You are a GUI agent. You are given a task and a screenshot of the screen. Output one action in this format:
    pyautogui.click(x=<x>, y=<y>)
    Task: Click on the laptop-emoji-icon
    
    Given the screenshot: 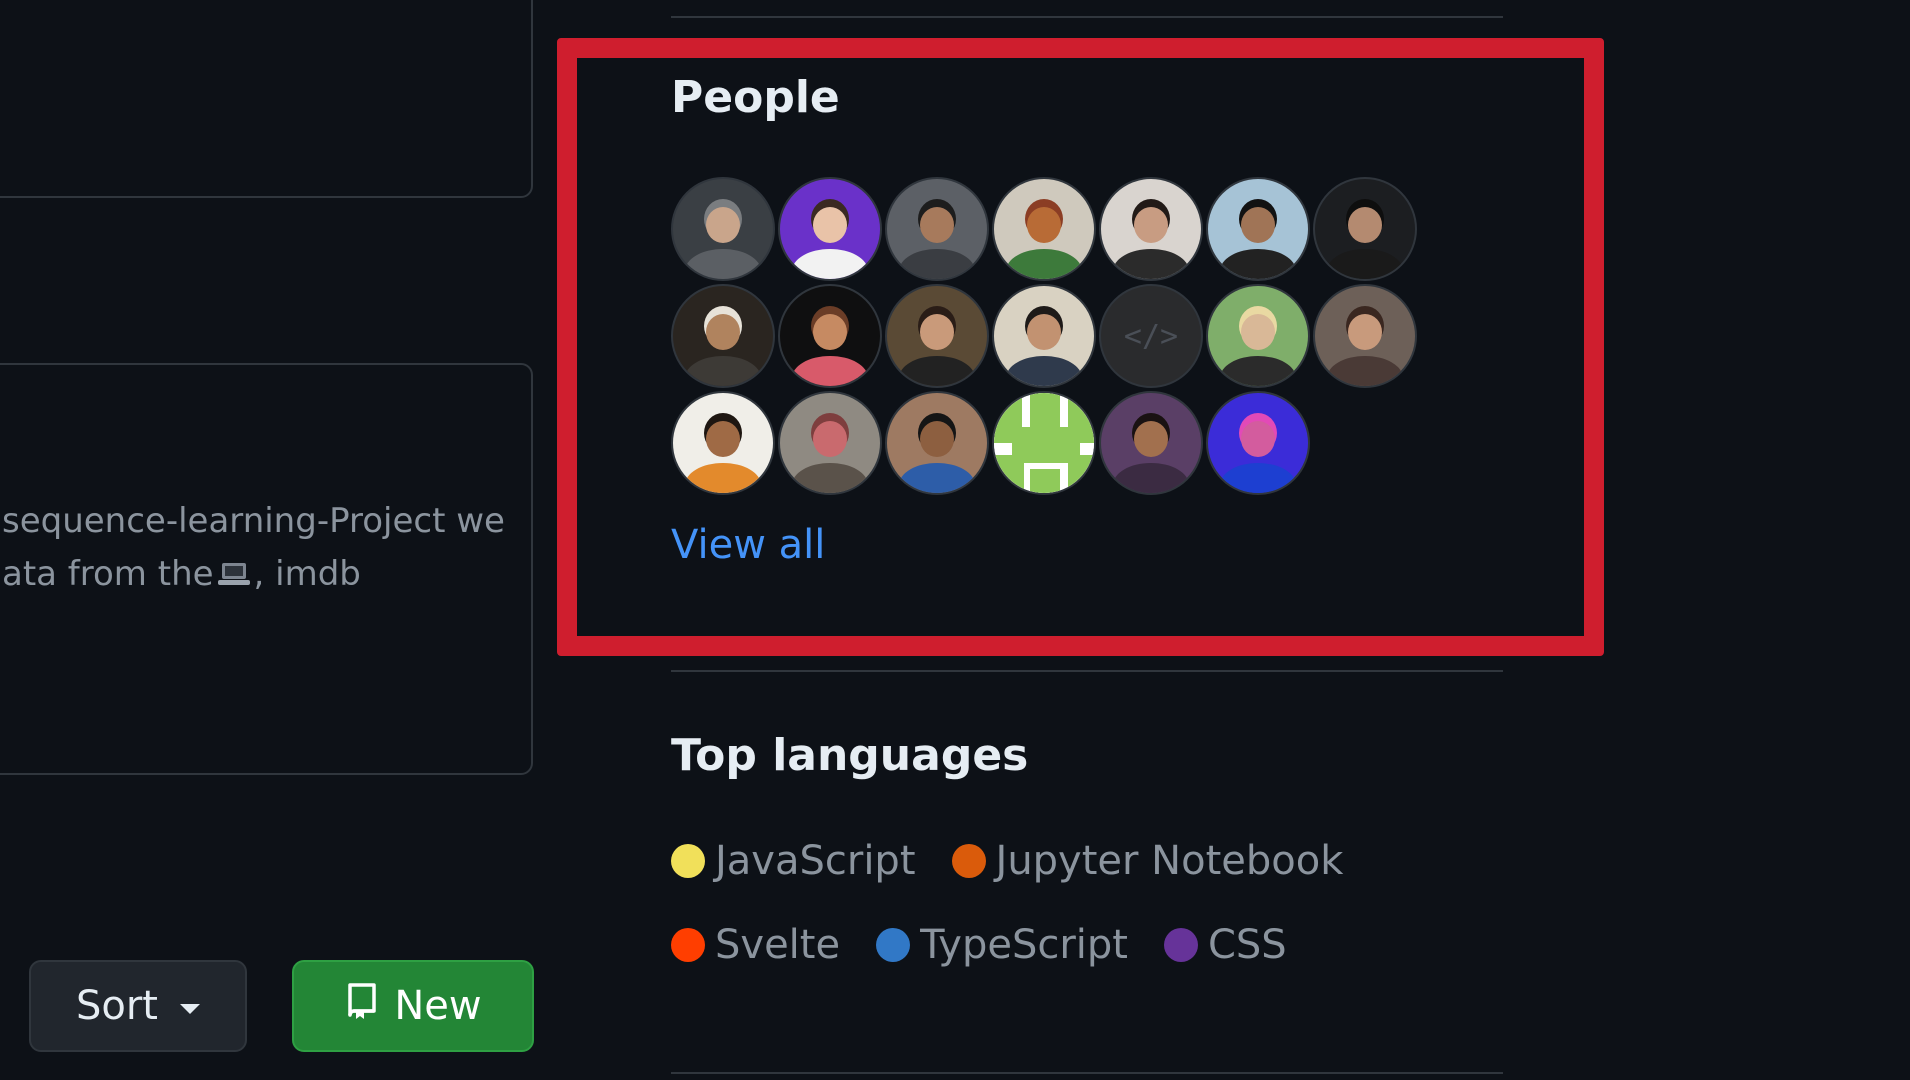 What is the action you would take?
    pyautogui.click(x=234, y=568)
    